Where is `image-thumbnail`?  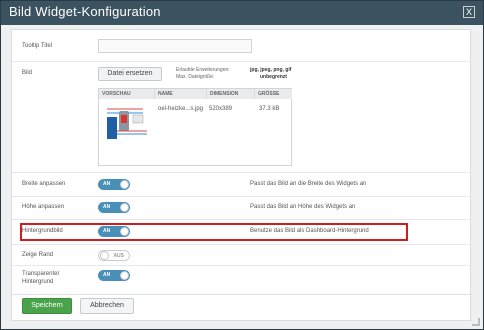
image-thumbnail is located at coordinates (126, 123).